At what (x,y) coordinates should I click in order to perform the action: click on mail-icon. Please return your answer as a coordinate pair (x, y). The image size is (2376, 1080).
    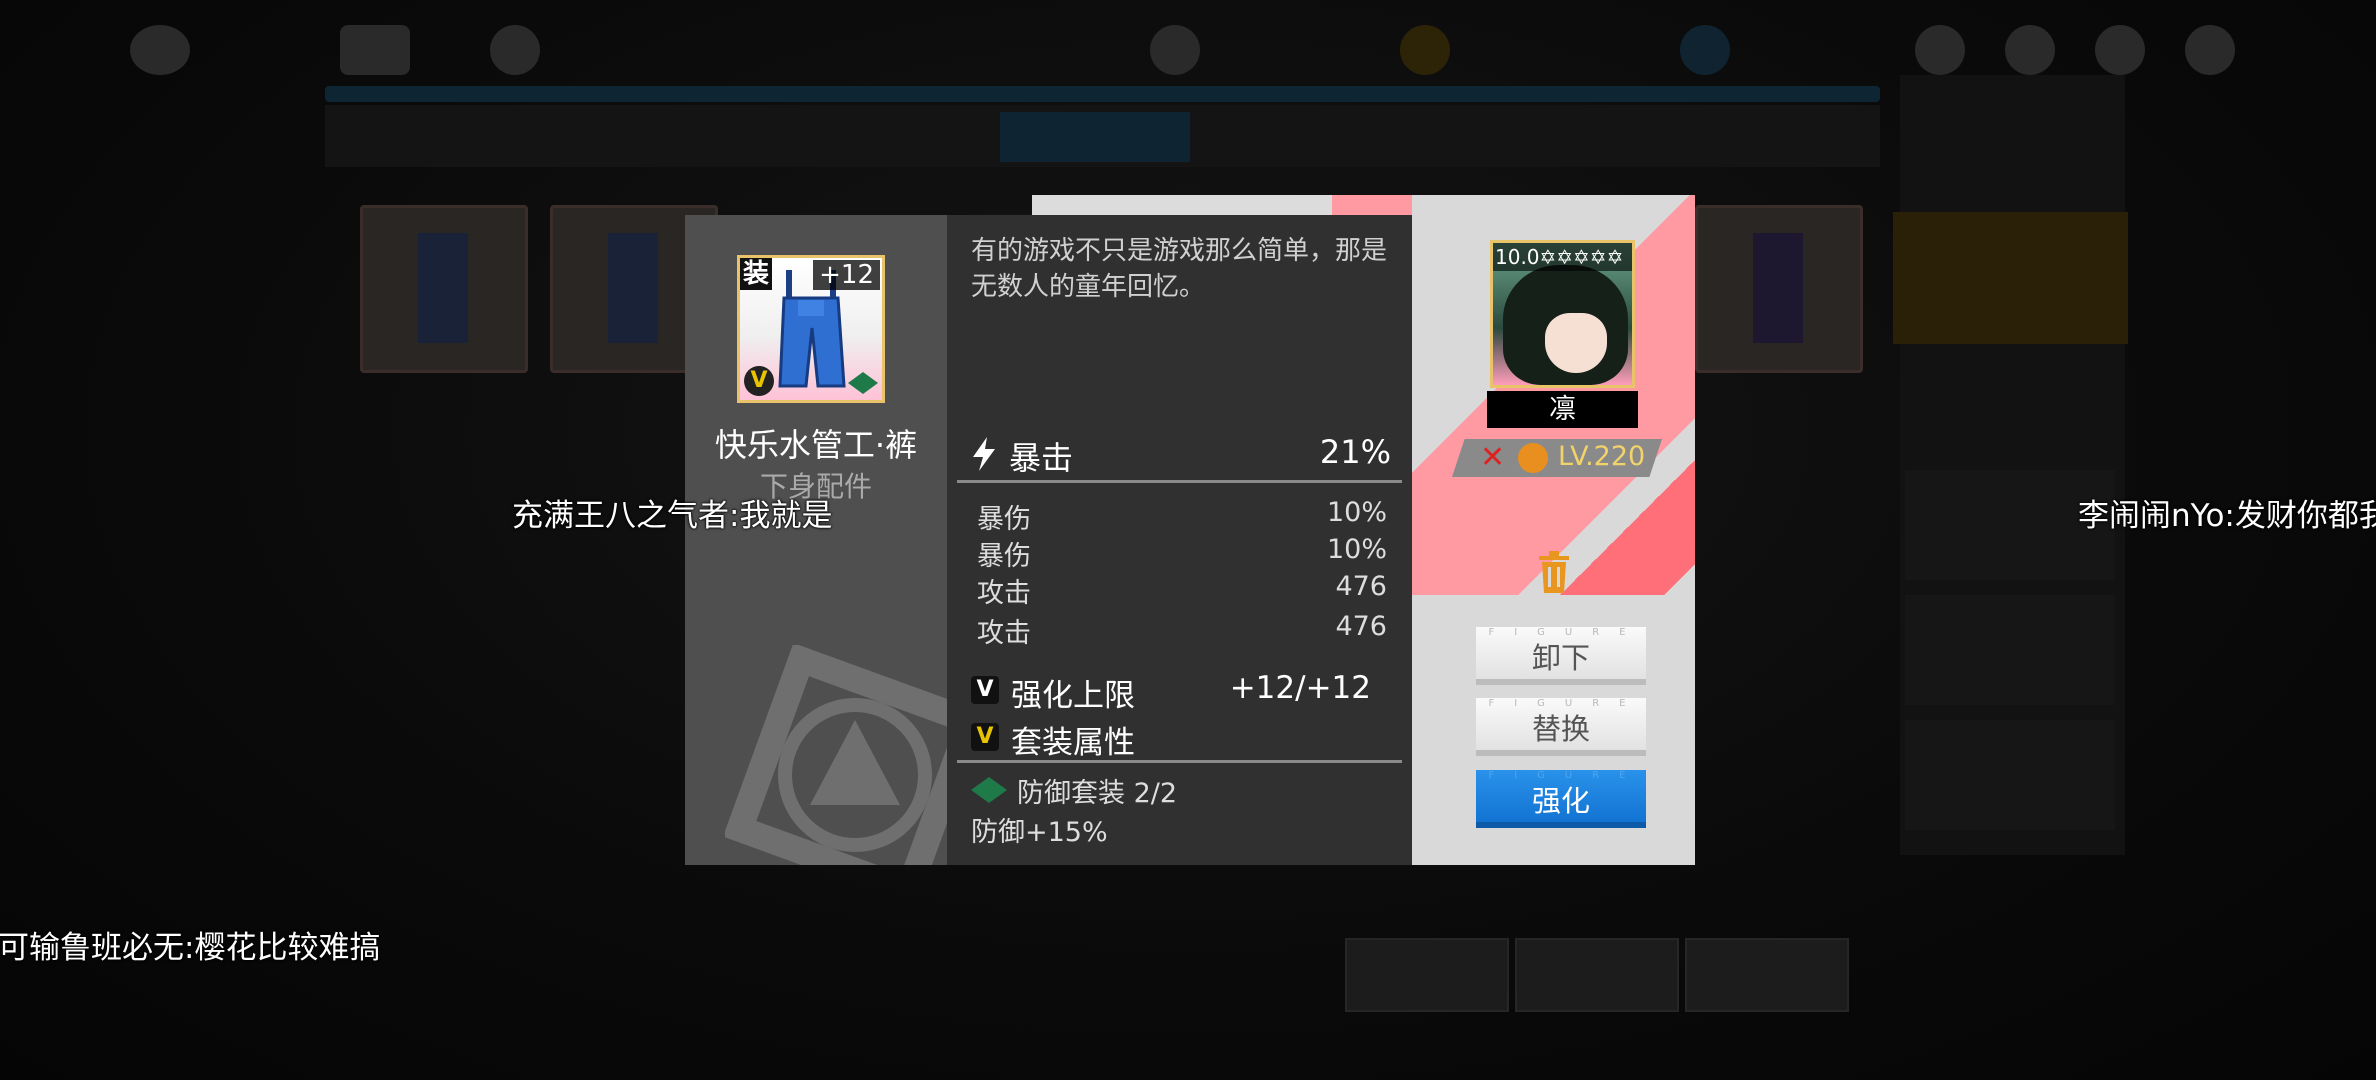
    Looking at the image, I should click on (2030, 50).